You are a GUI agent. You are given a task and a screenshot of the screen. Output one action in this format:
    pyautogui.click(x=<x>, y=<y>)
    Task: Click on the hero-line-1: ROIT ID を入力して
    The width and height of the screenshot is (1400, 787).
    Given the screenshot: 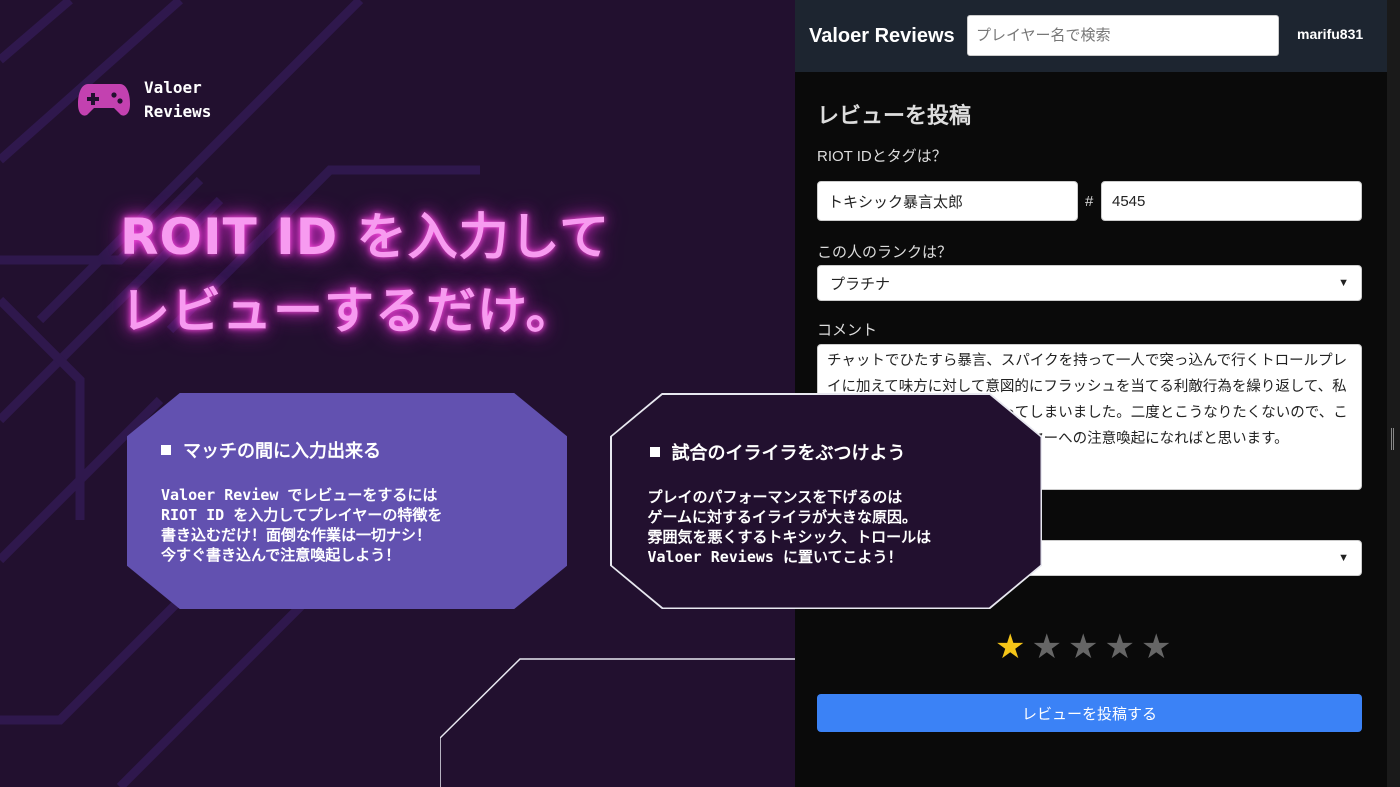 What is the action you would take?
    pyautogui.click(x=365, y=237)
    